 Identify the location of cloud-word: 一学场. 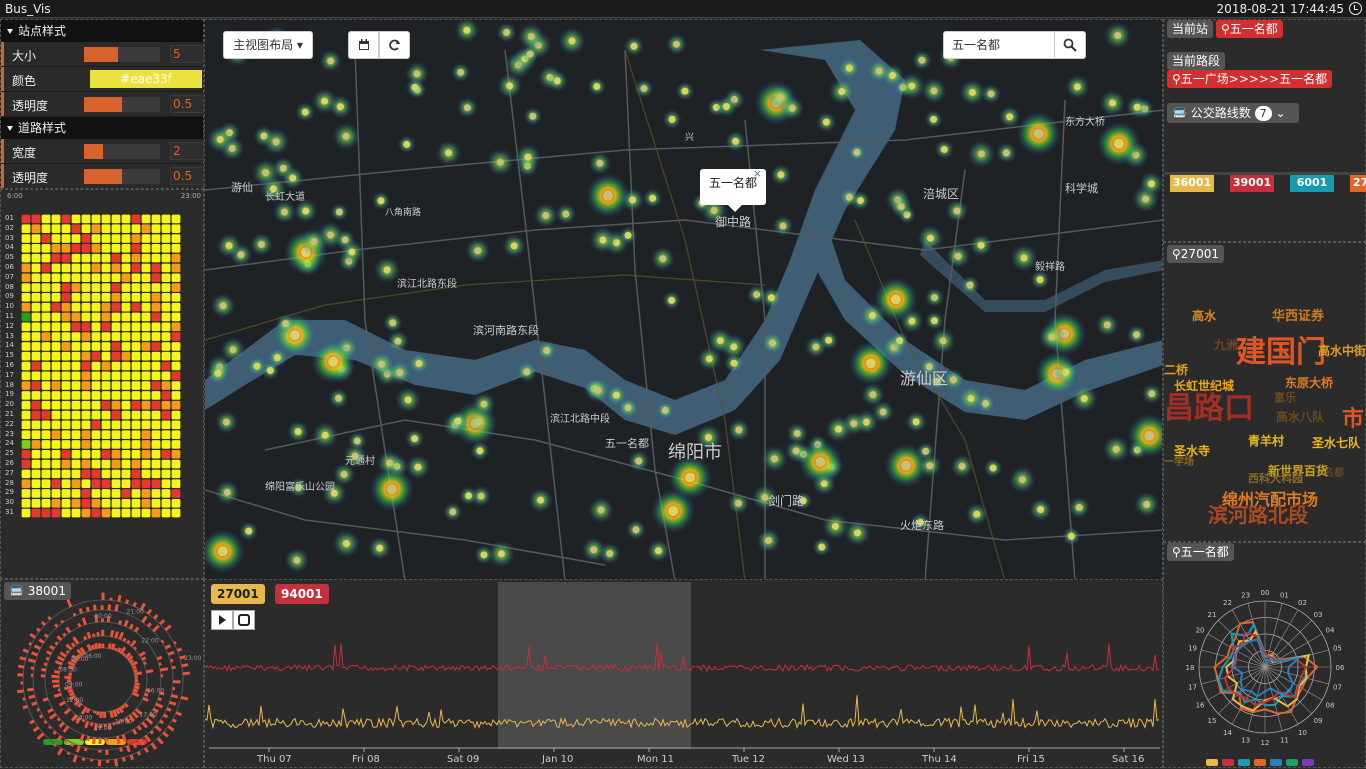
(1179, 460).